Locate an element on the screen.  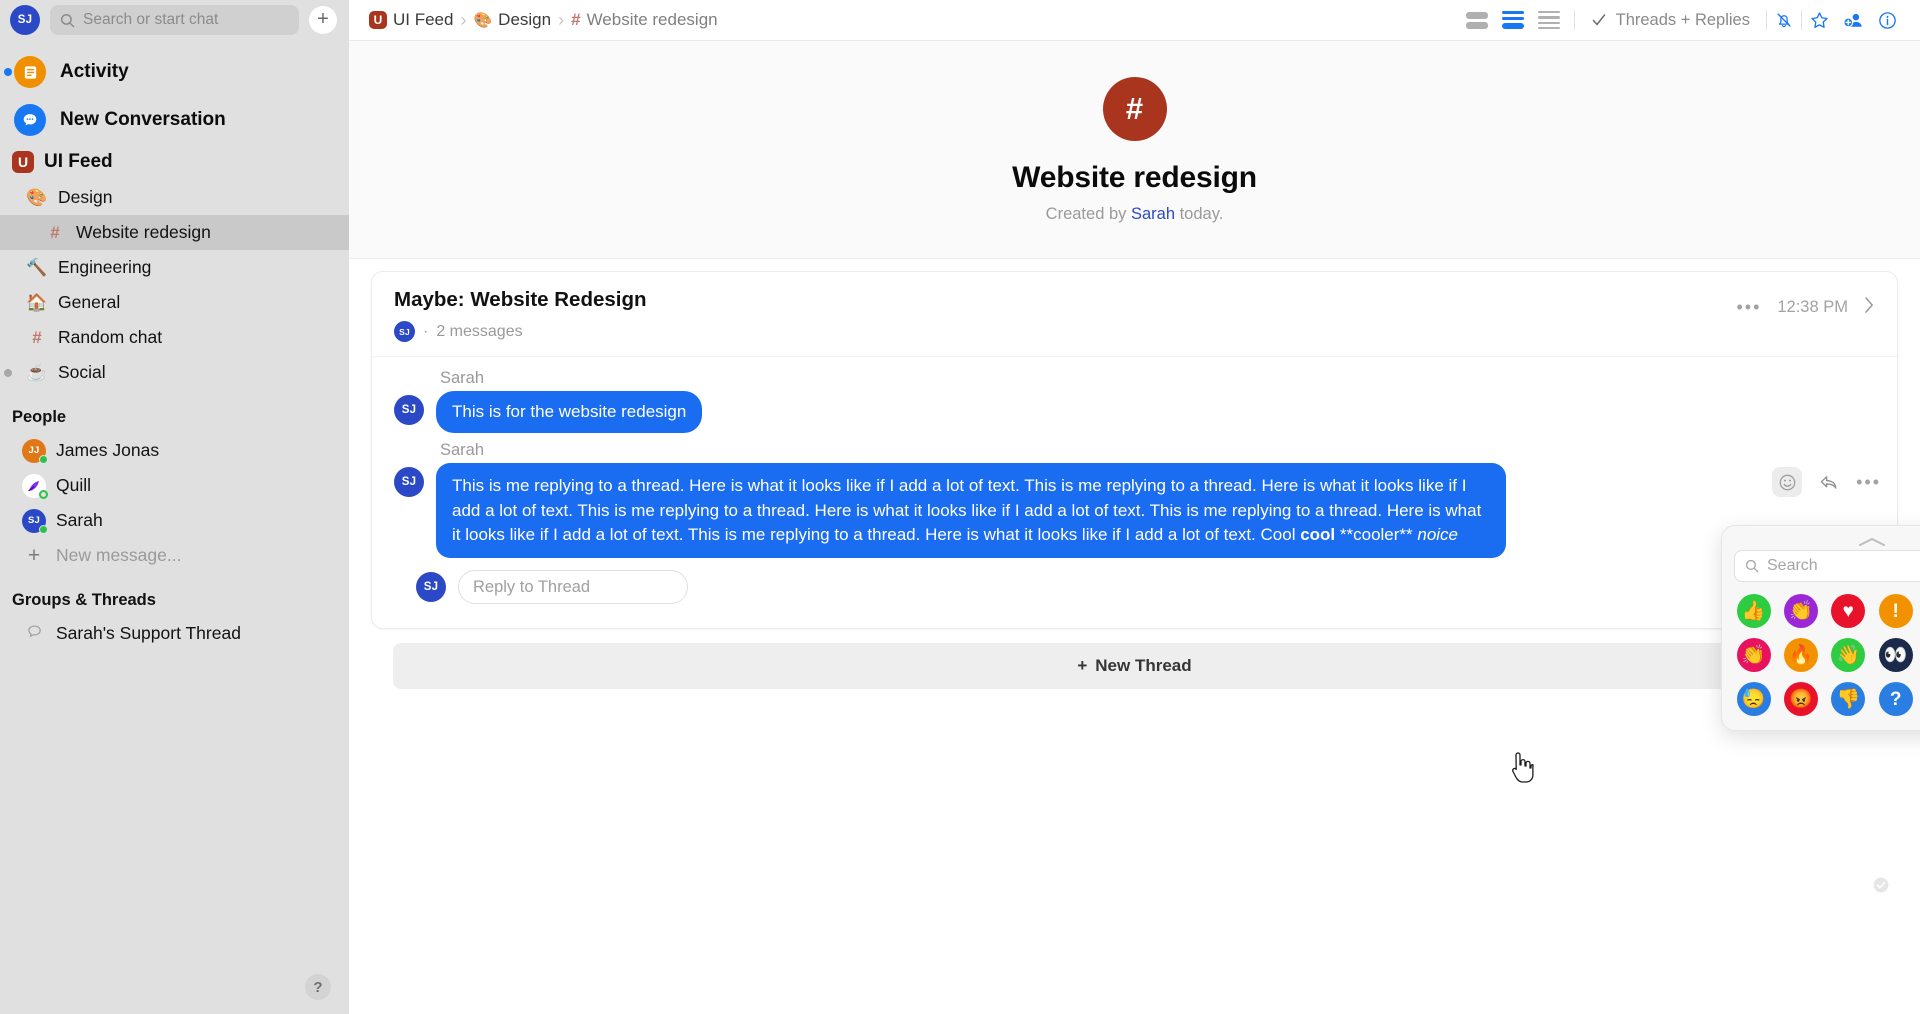
workspace-label: UI Feed is located at coordinates (78, 161).